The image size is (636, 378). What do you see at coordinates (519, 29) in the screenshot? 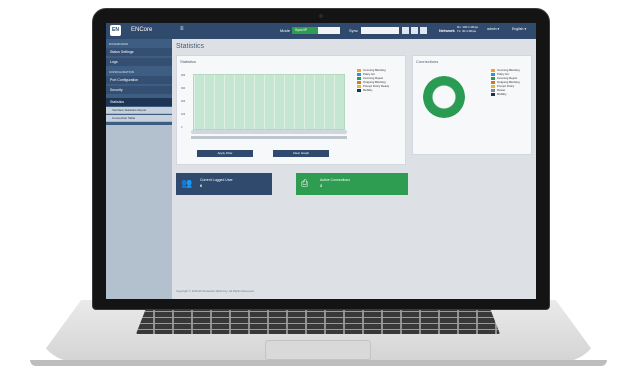
I see `language-menu-button: English ▾` at bounding box center [519, 29].